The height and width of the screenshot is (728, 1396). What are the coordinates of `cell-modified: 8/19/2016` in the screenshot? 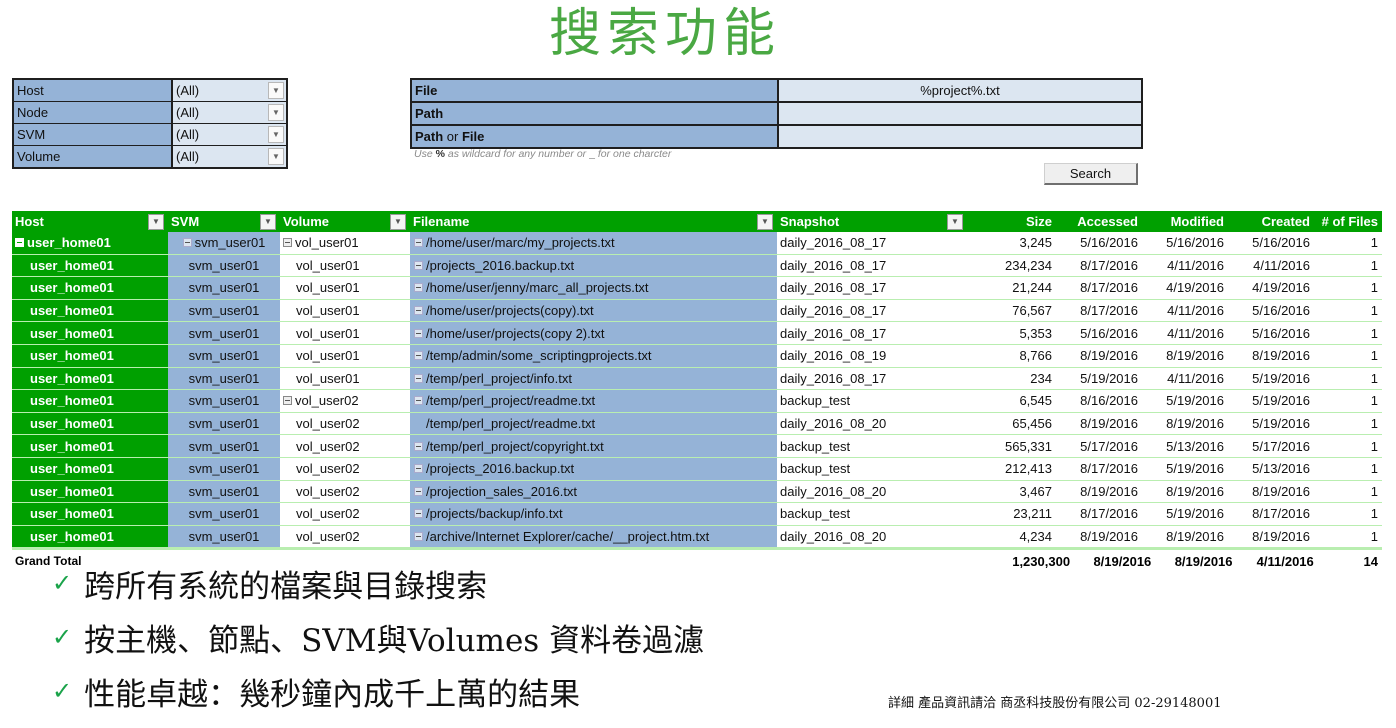 It's located at (1195, 356).